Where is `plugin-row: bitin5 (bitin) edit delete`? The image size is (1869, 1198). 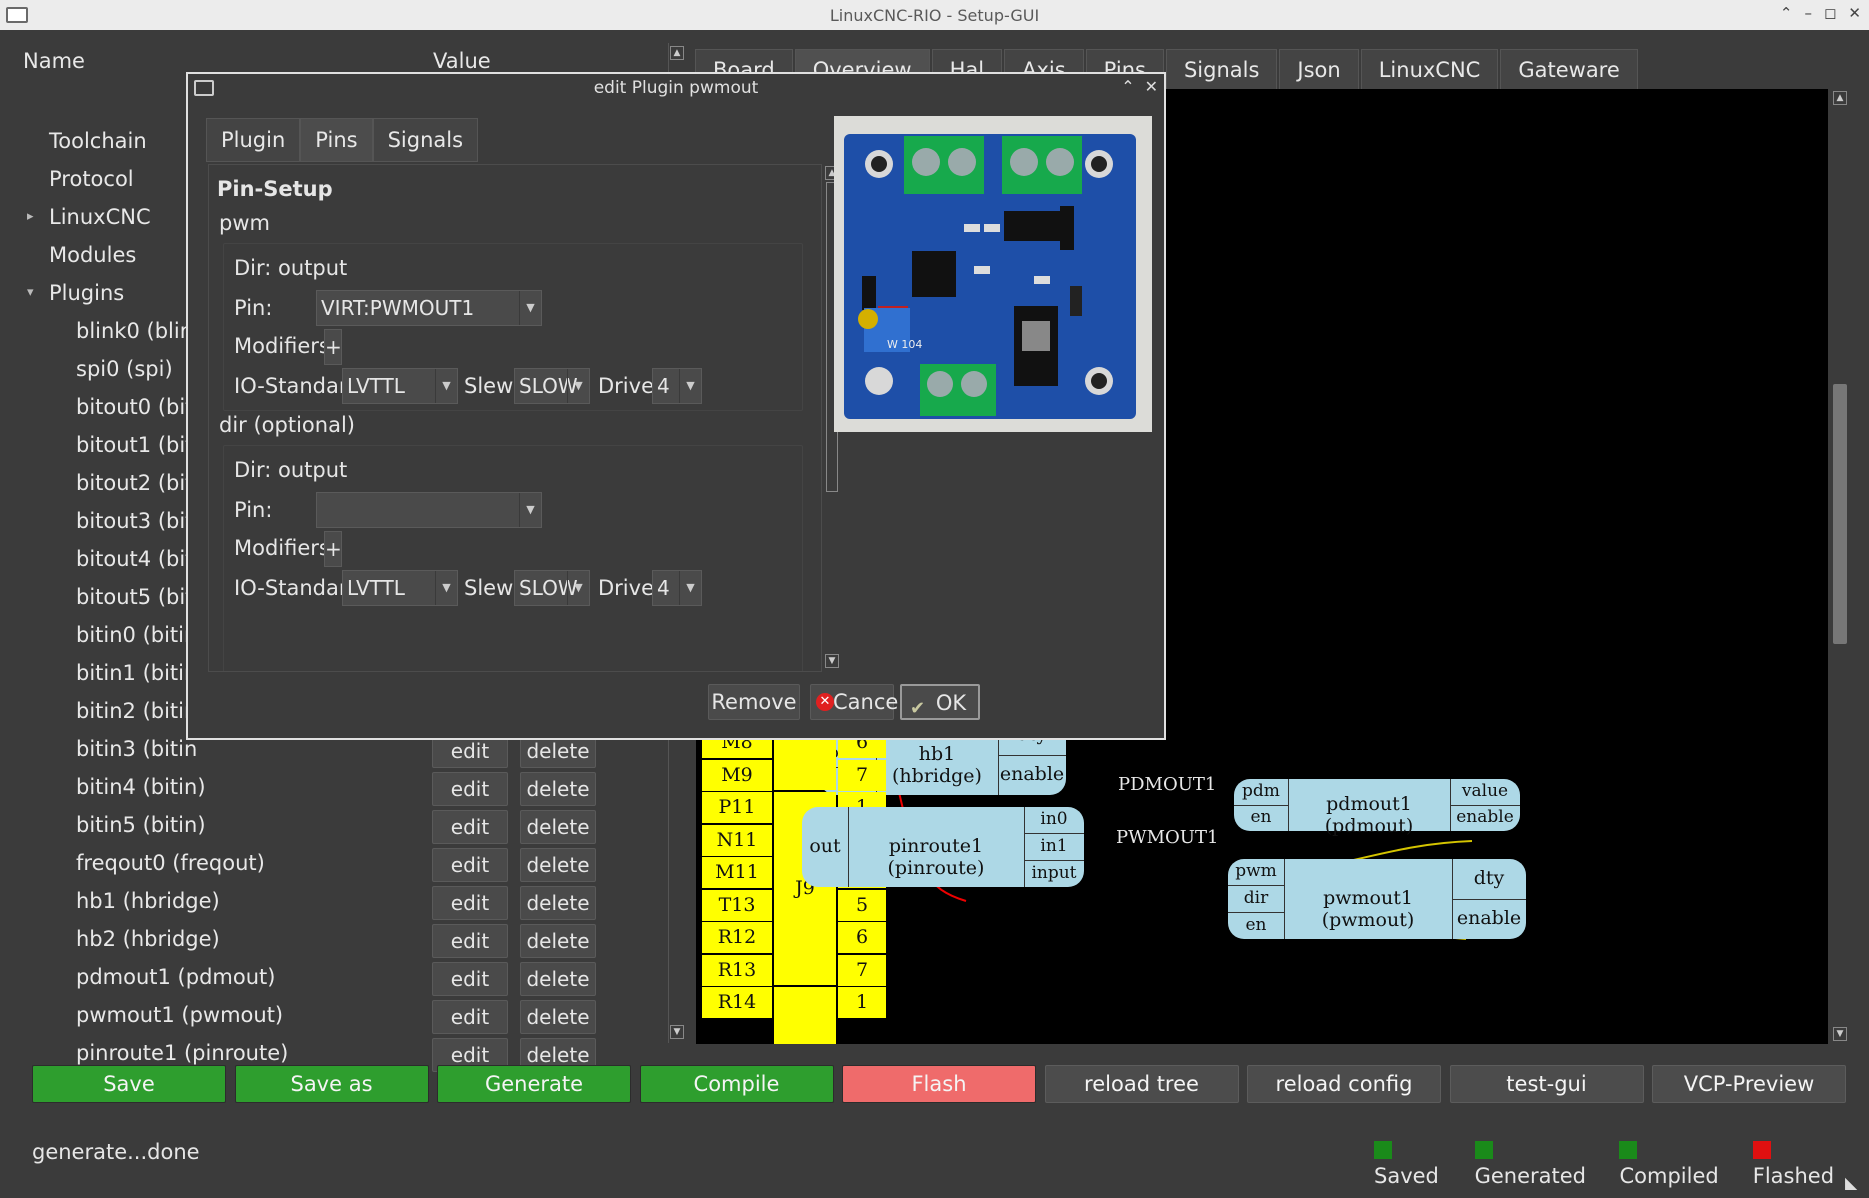 plugin-row: bitin5 (bitin) edit delete is located at coordinates (350, 827).